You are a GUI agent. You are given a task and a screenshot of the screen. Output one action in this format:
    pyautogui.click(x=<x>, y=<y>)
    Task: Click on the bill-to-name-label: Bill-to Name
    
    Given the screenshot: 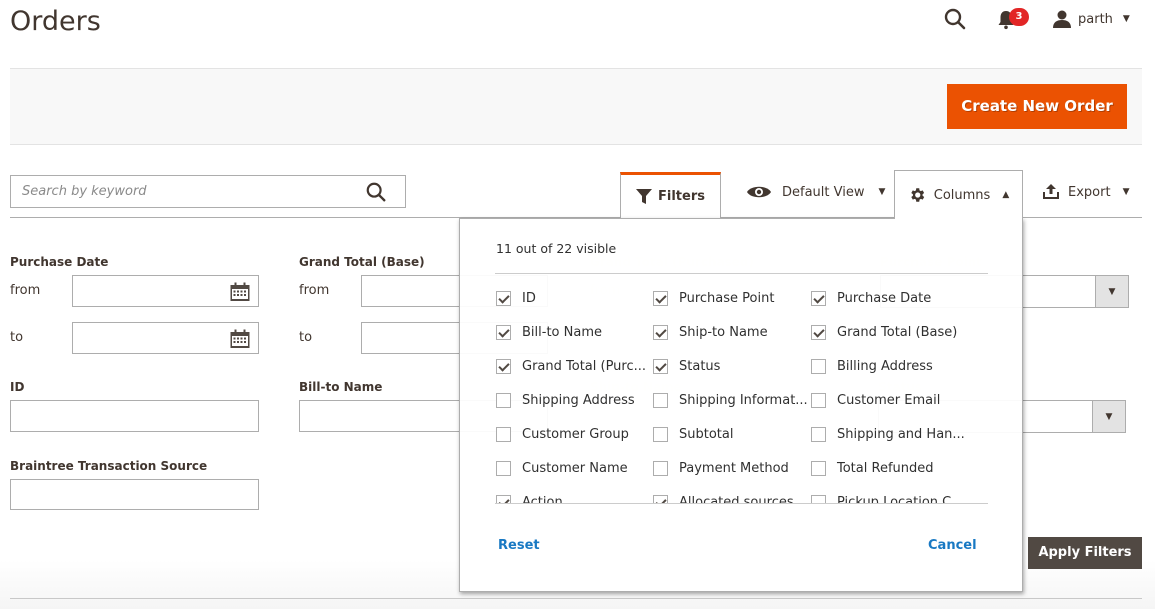 What is the action you would take?
    pyautogui.click(x=341, y=387)
    